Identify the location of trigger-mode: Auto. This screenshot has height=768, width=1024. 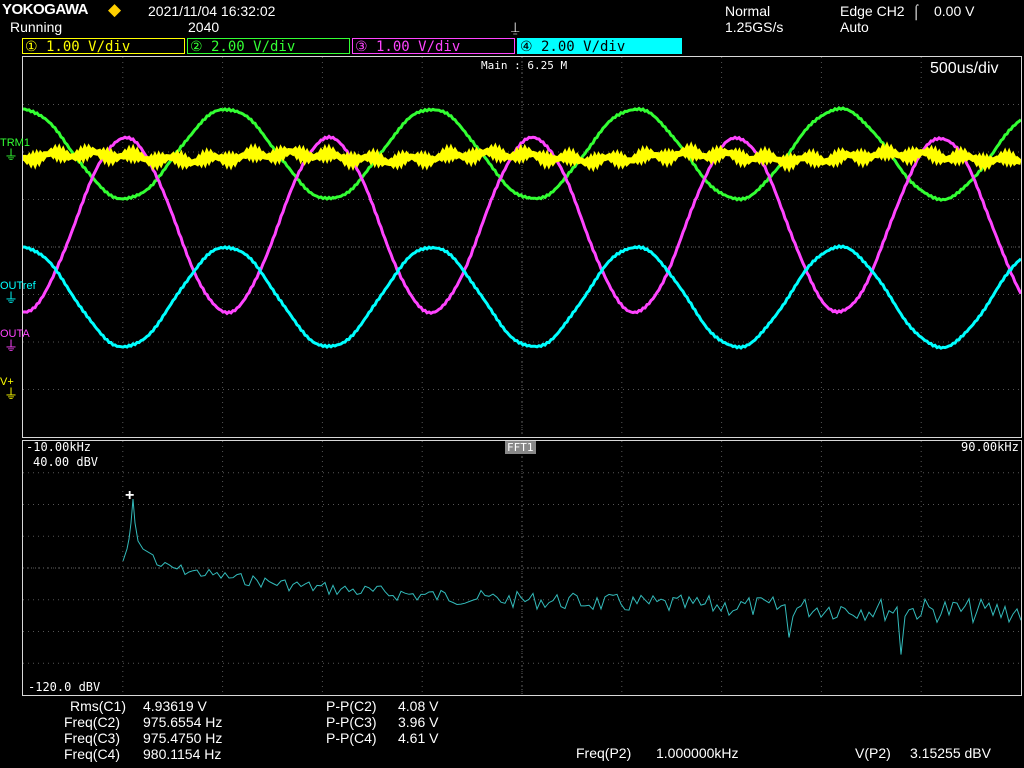
(854, 27).